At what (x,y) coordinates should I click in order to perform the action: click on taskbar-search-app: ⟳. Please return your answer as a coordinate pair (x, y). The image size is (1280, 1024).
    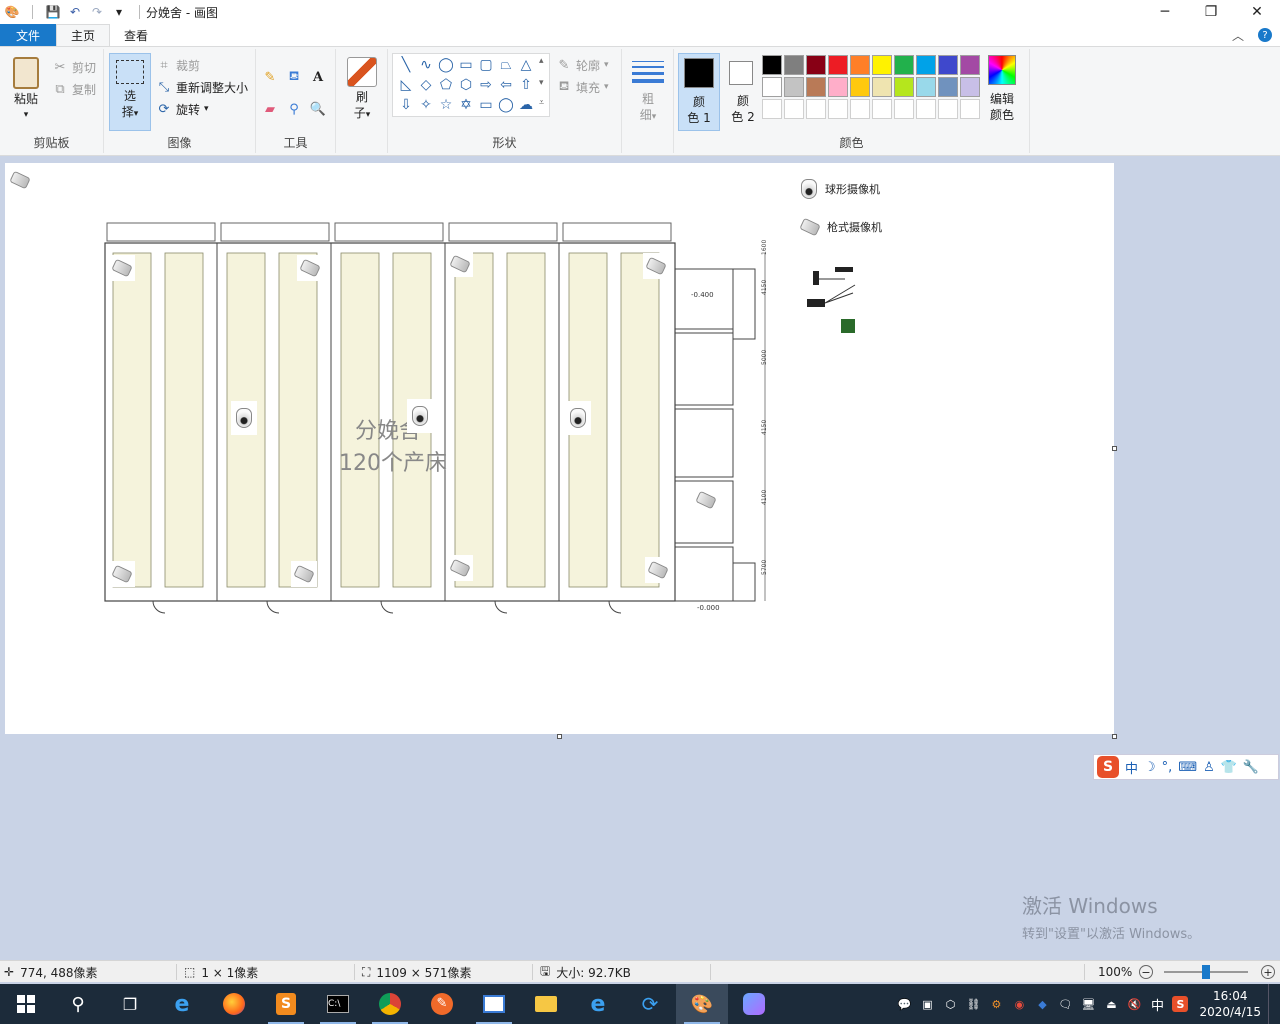
    Looking at the image, I should click on (650, 1004).